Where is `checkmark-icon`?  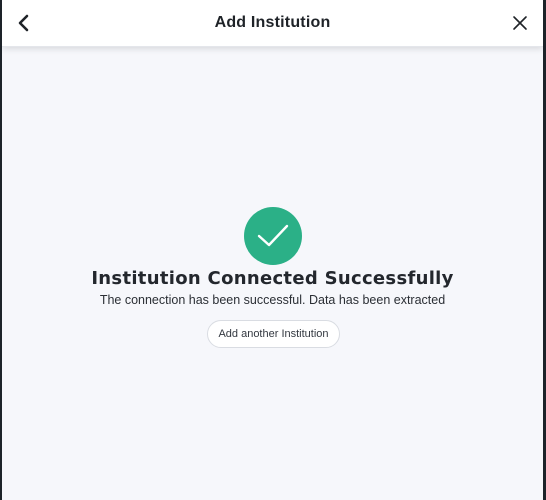
checkmark-icon is located at coordinates (273, 235).